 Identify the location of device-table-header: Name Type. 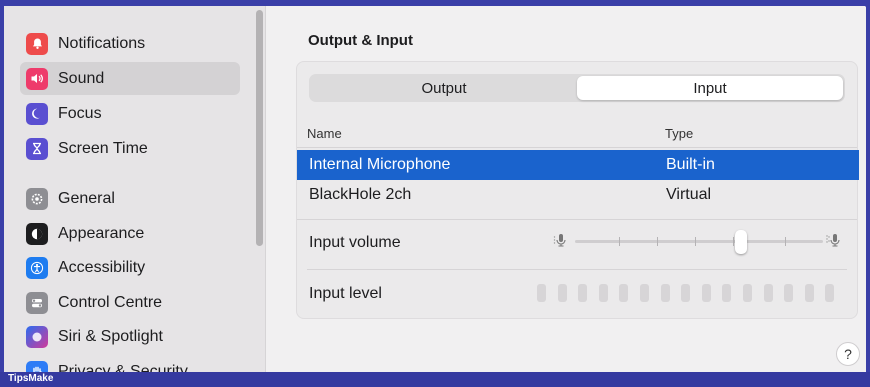
(577, 132).